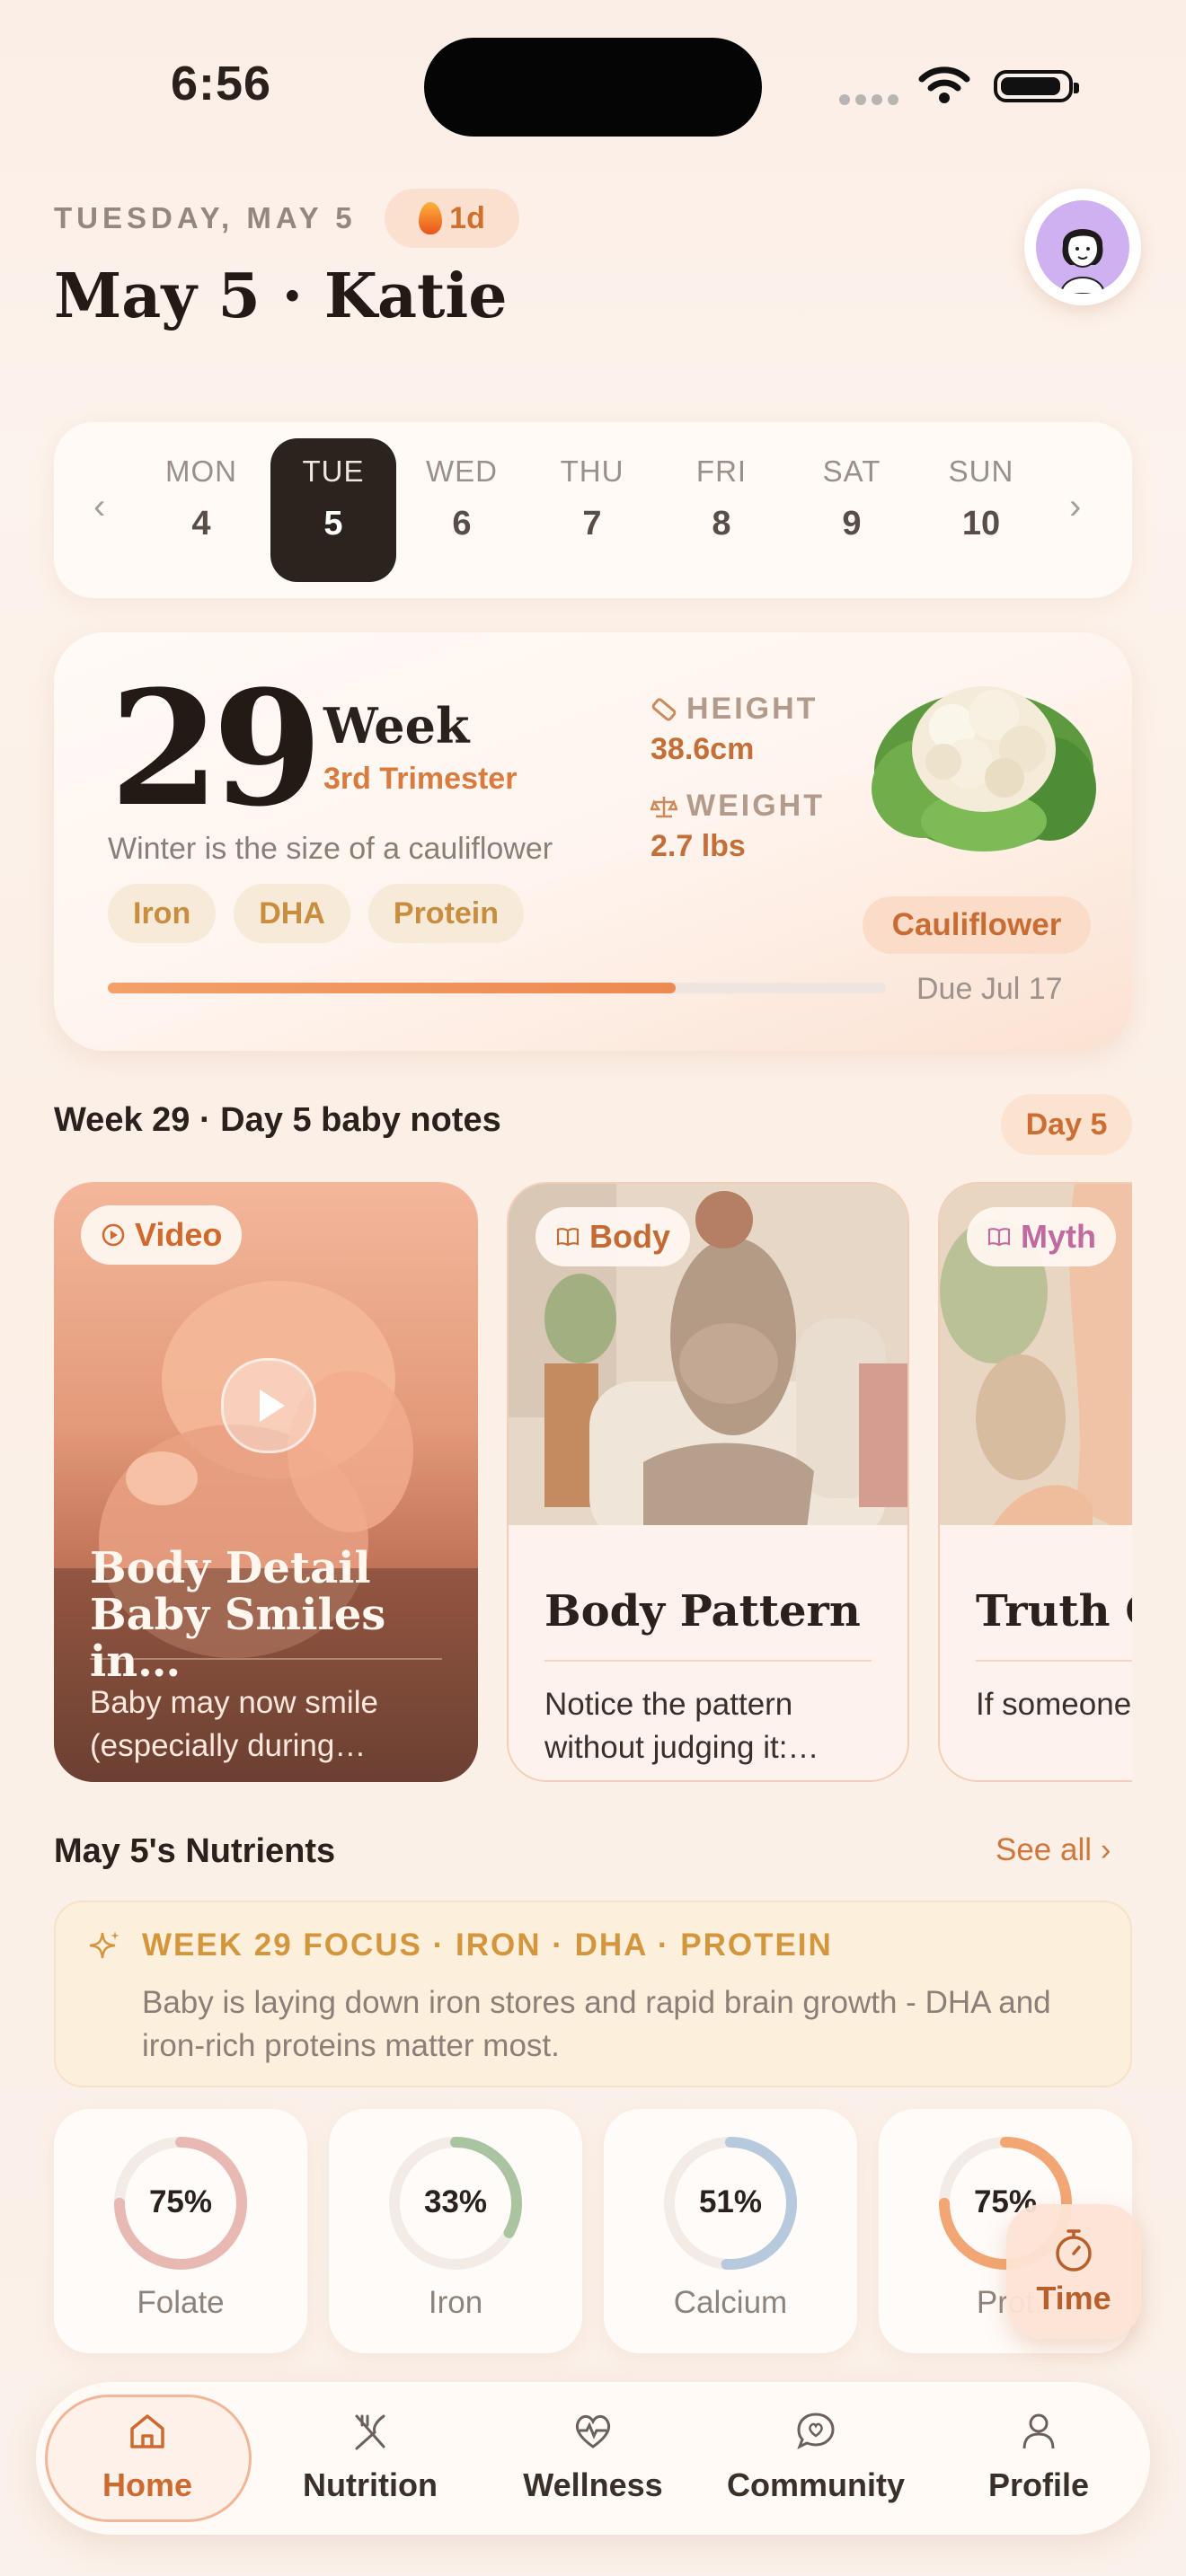 The image size is (1186, 2576). Describe the element at coordinates (180, 2201) in the screenshot. I see `nutrient-percent: 75%` at that location.